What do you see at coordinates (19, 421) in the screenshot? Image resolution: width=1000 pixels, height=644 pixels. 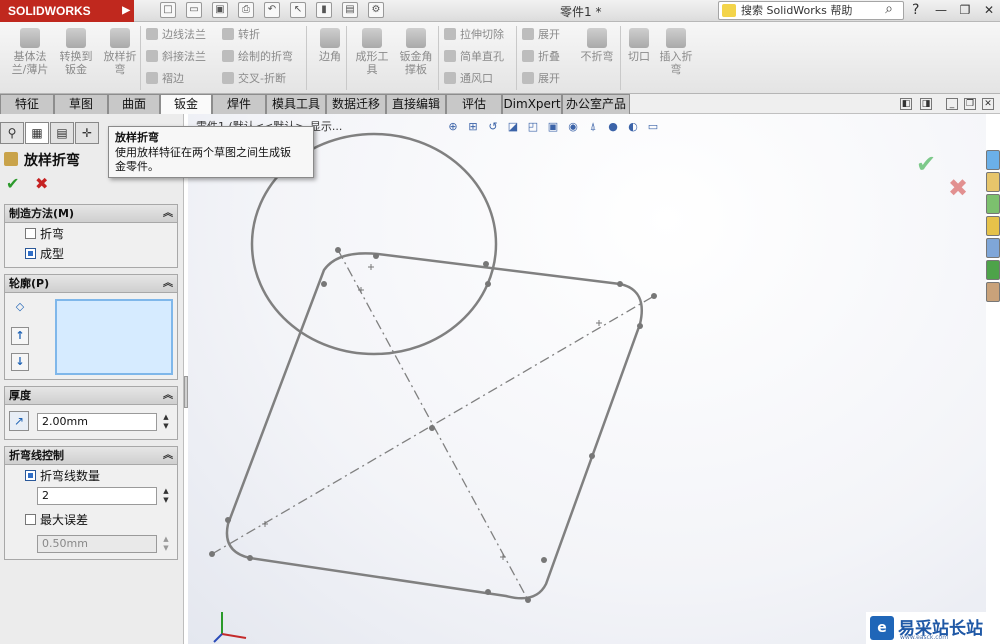 I see `thickness-direction-icon: ↗` at bounding box center [19, 421].